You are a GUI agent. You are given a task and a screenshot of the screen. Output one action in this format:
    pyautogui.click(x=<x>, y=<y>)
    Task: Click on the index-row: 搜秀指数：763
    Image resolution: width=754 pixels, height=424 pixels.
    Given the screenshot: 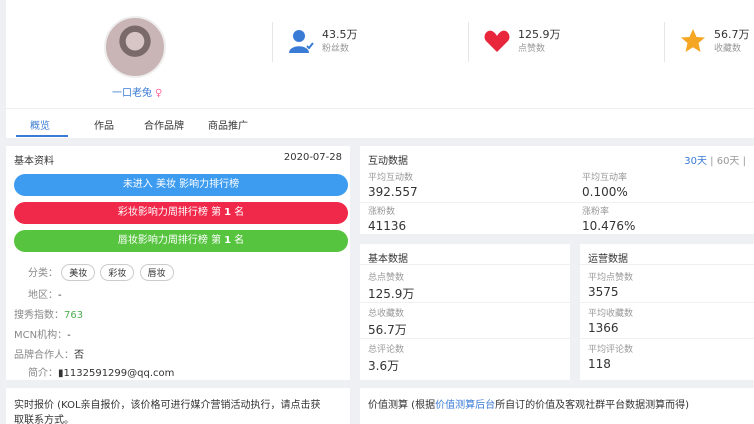 What is the action you would take?
    pyautogui.click(x=48, y=313)
    